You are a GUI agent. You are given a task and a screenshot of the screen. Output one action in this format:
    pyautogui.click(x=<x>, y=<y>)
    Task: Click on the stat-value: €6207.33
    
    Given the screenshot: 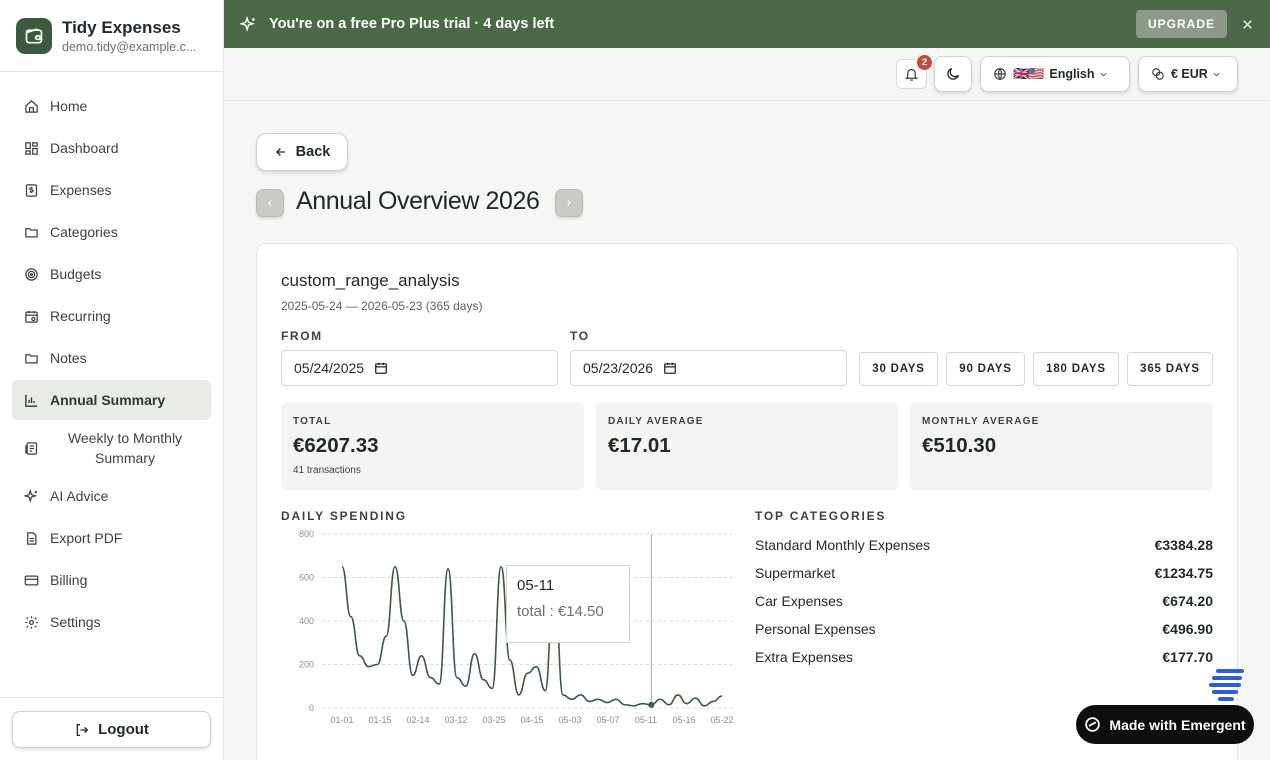 What is the action you would take?
    pyautogui.click(x=336, y=445)
    